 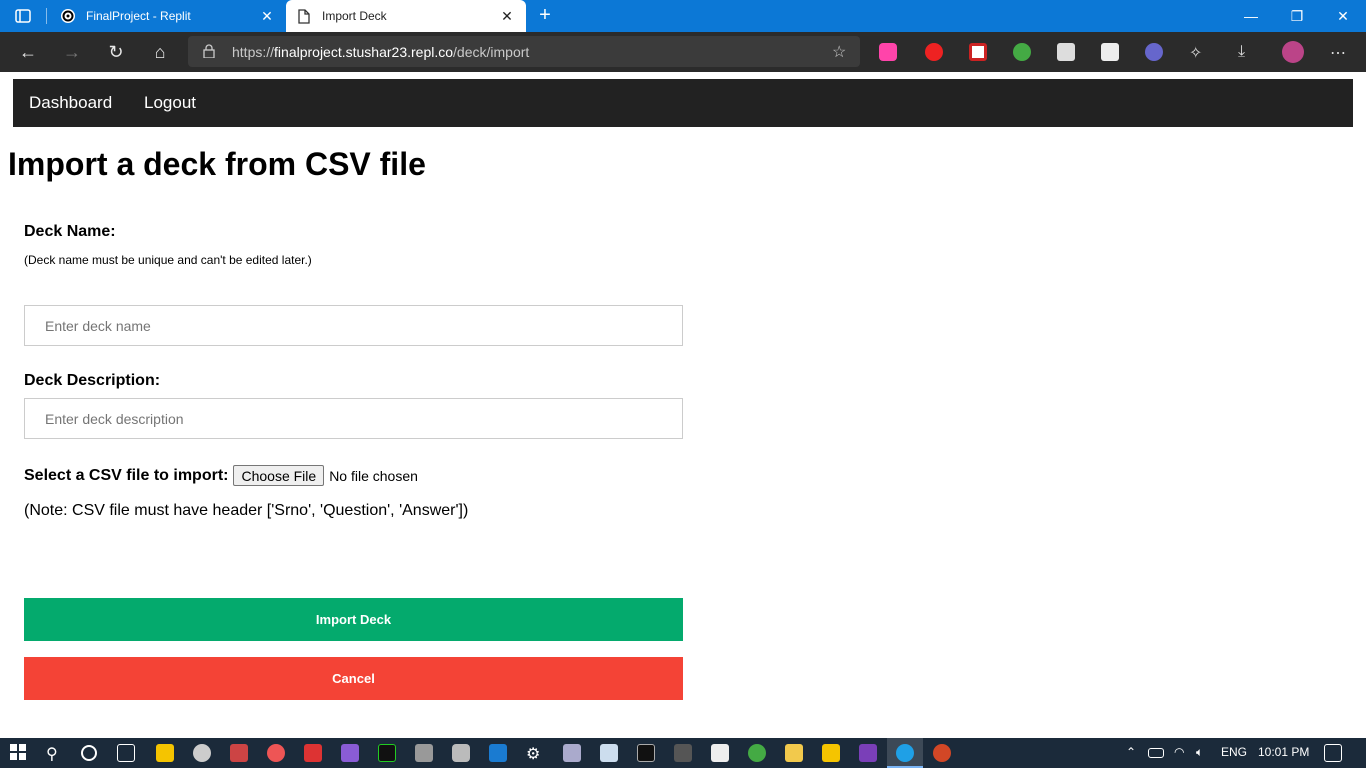 What do you see at coordinates (934, 52) in the screenshot?
I see `adblock-extension-icon` at bounding box center [934, 52].